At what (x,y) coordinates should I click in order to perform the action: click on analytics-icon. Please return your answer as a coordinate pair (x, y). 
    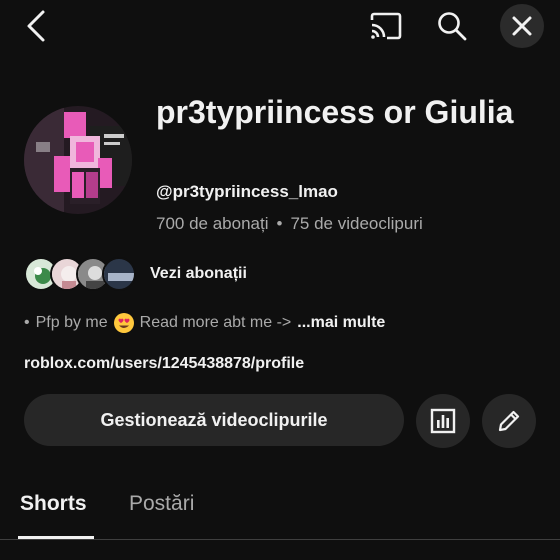
    Looking at the image, I should click on (443, 421).